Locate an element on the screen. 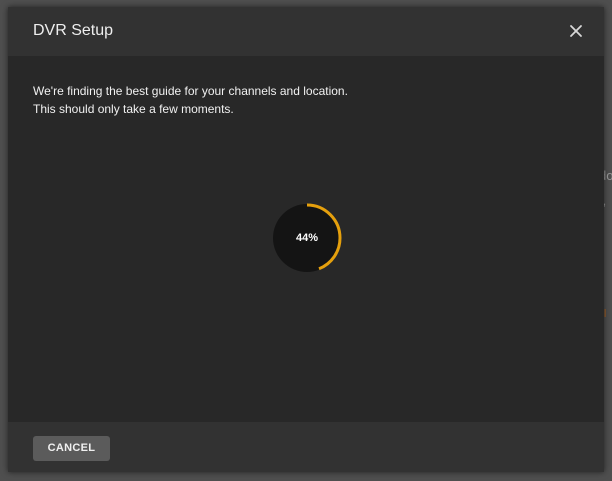  progress-spinner: 44% is located at coordinates (307, 238).